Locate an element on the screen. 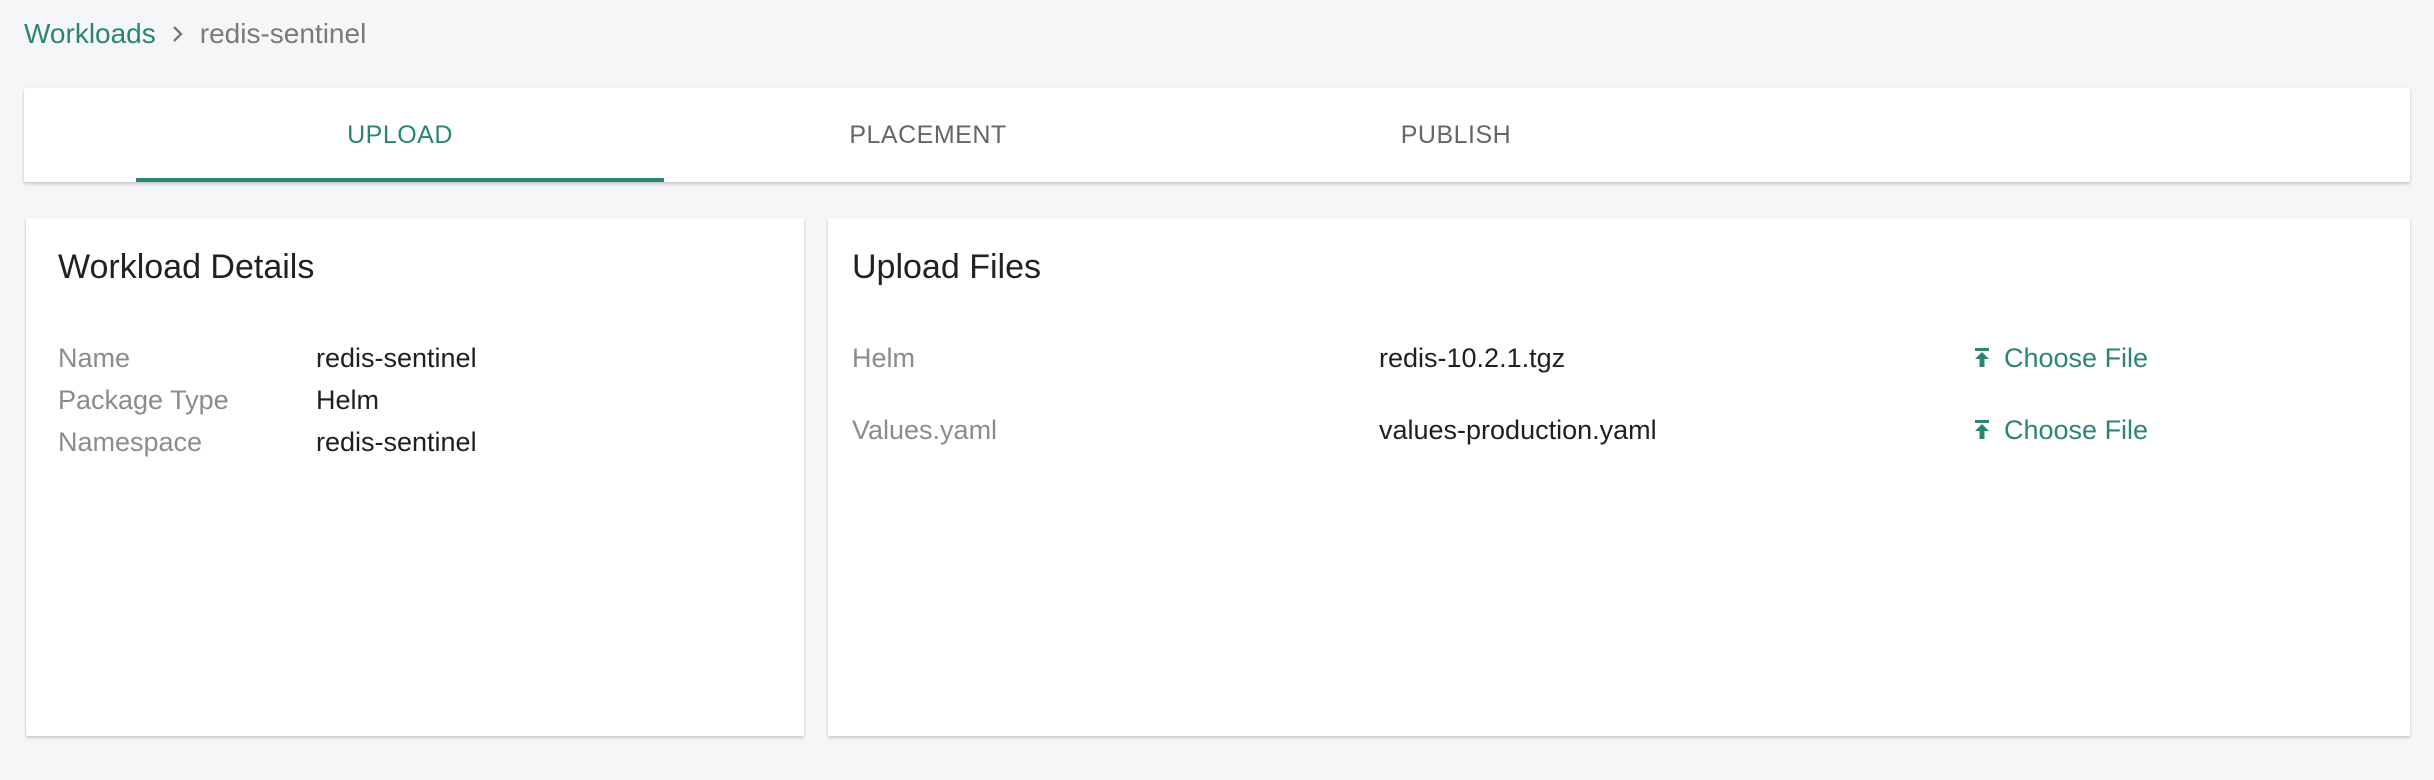  detail-row-package-type: Package Type Helm is located at coordinates (218, 400).